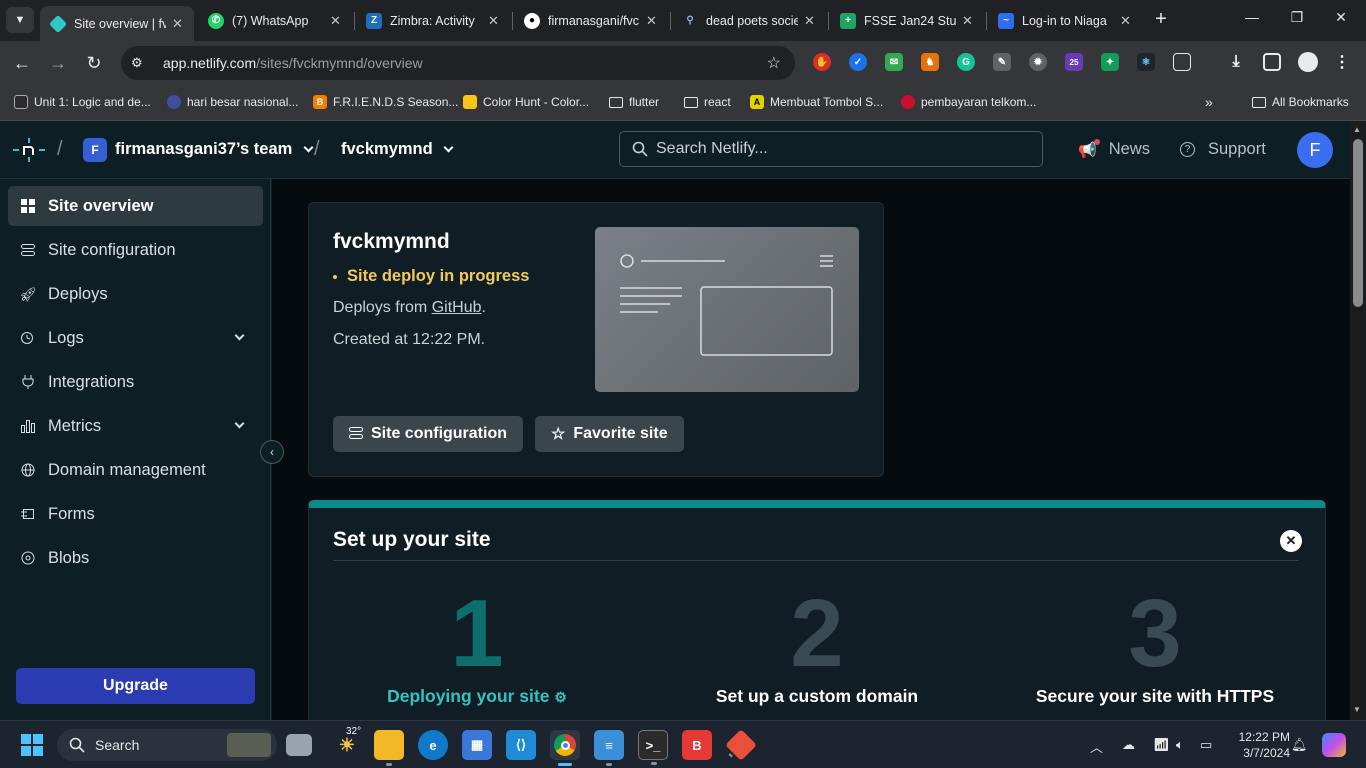 This screenshot has height=768, width=1366. What do you see at coordinates (1291, 541) in the screenshot?
I see `dismiss-close-icon: ✕` at bounding box center [1291, 541].